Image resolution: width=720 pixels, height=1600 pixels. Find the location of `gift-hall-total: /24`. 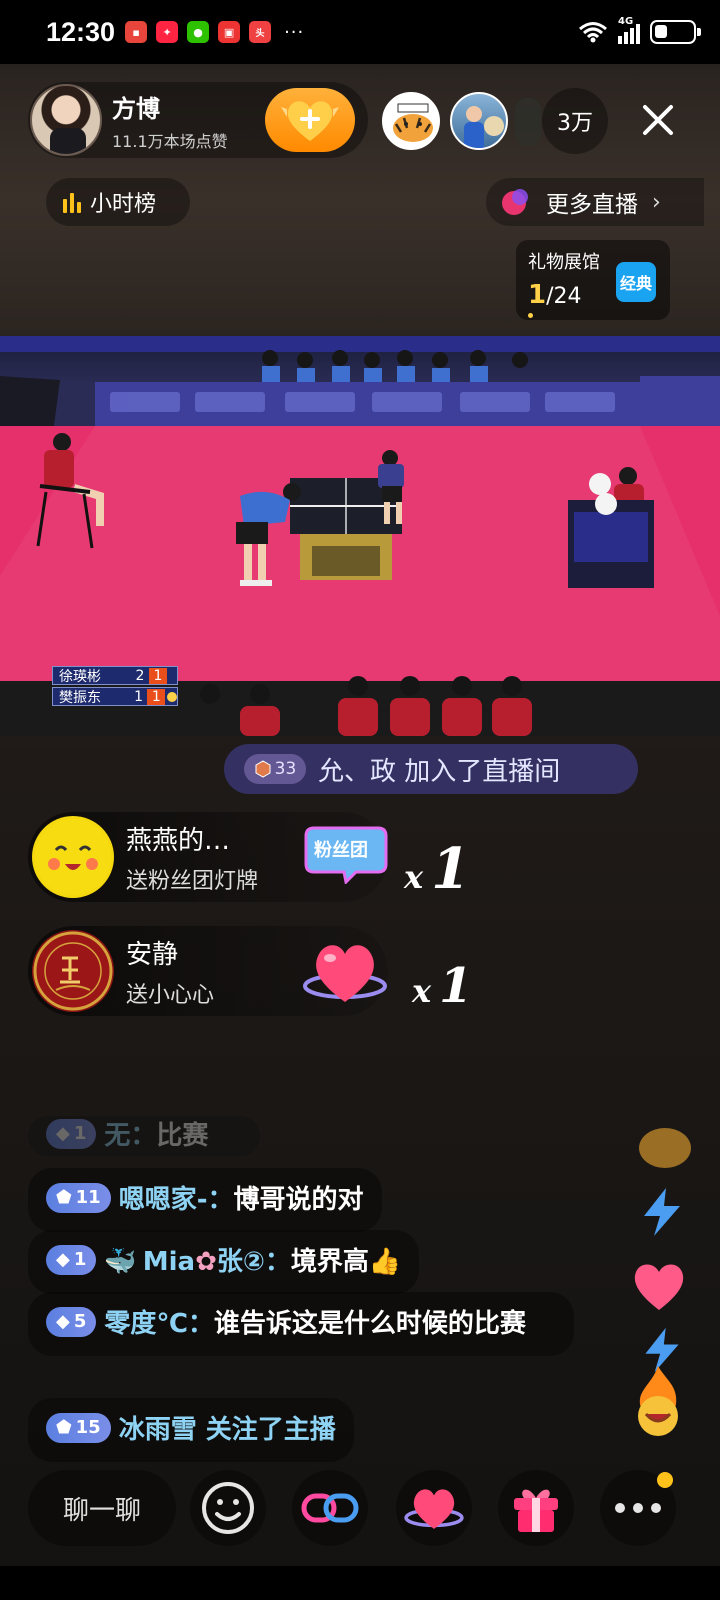

gift-hall-total: /24 is located at coordinates (564, 296).